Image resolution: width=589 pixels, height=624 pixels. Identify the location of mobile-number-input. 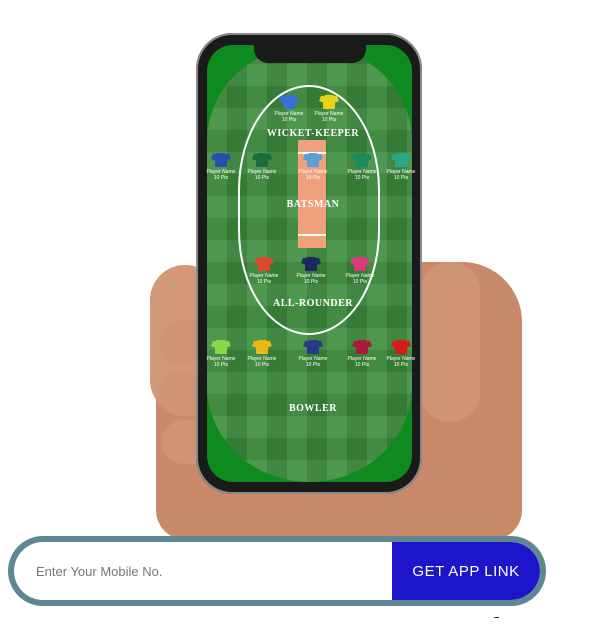
(205, 571).